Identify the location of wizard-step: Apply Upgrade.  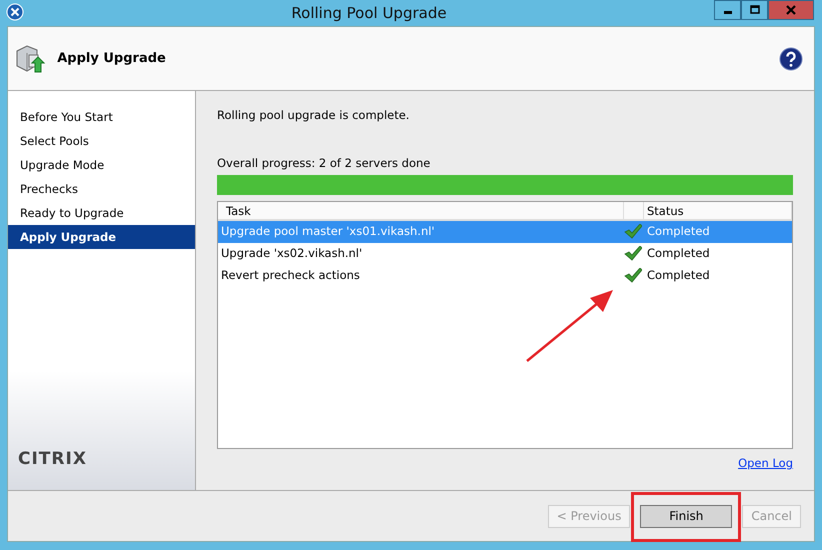
(101, 237).